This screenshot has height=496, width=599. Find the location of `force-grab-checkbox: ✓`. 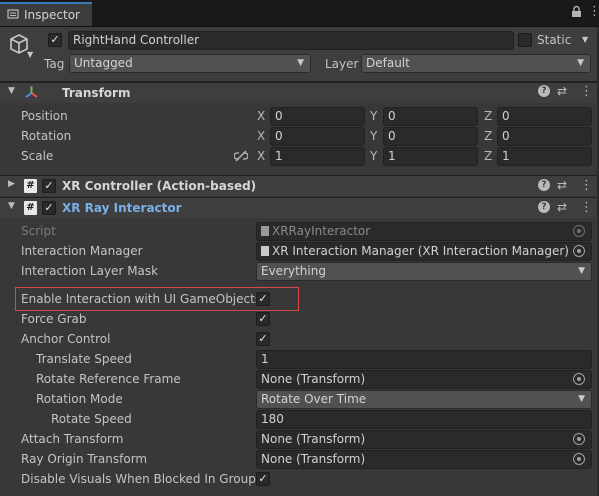

force-grab-checkbox: ✓ is located at coordinates (263, 319).